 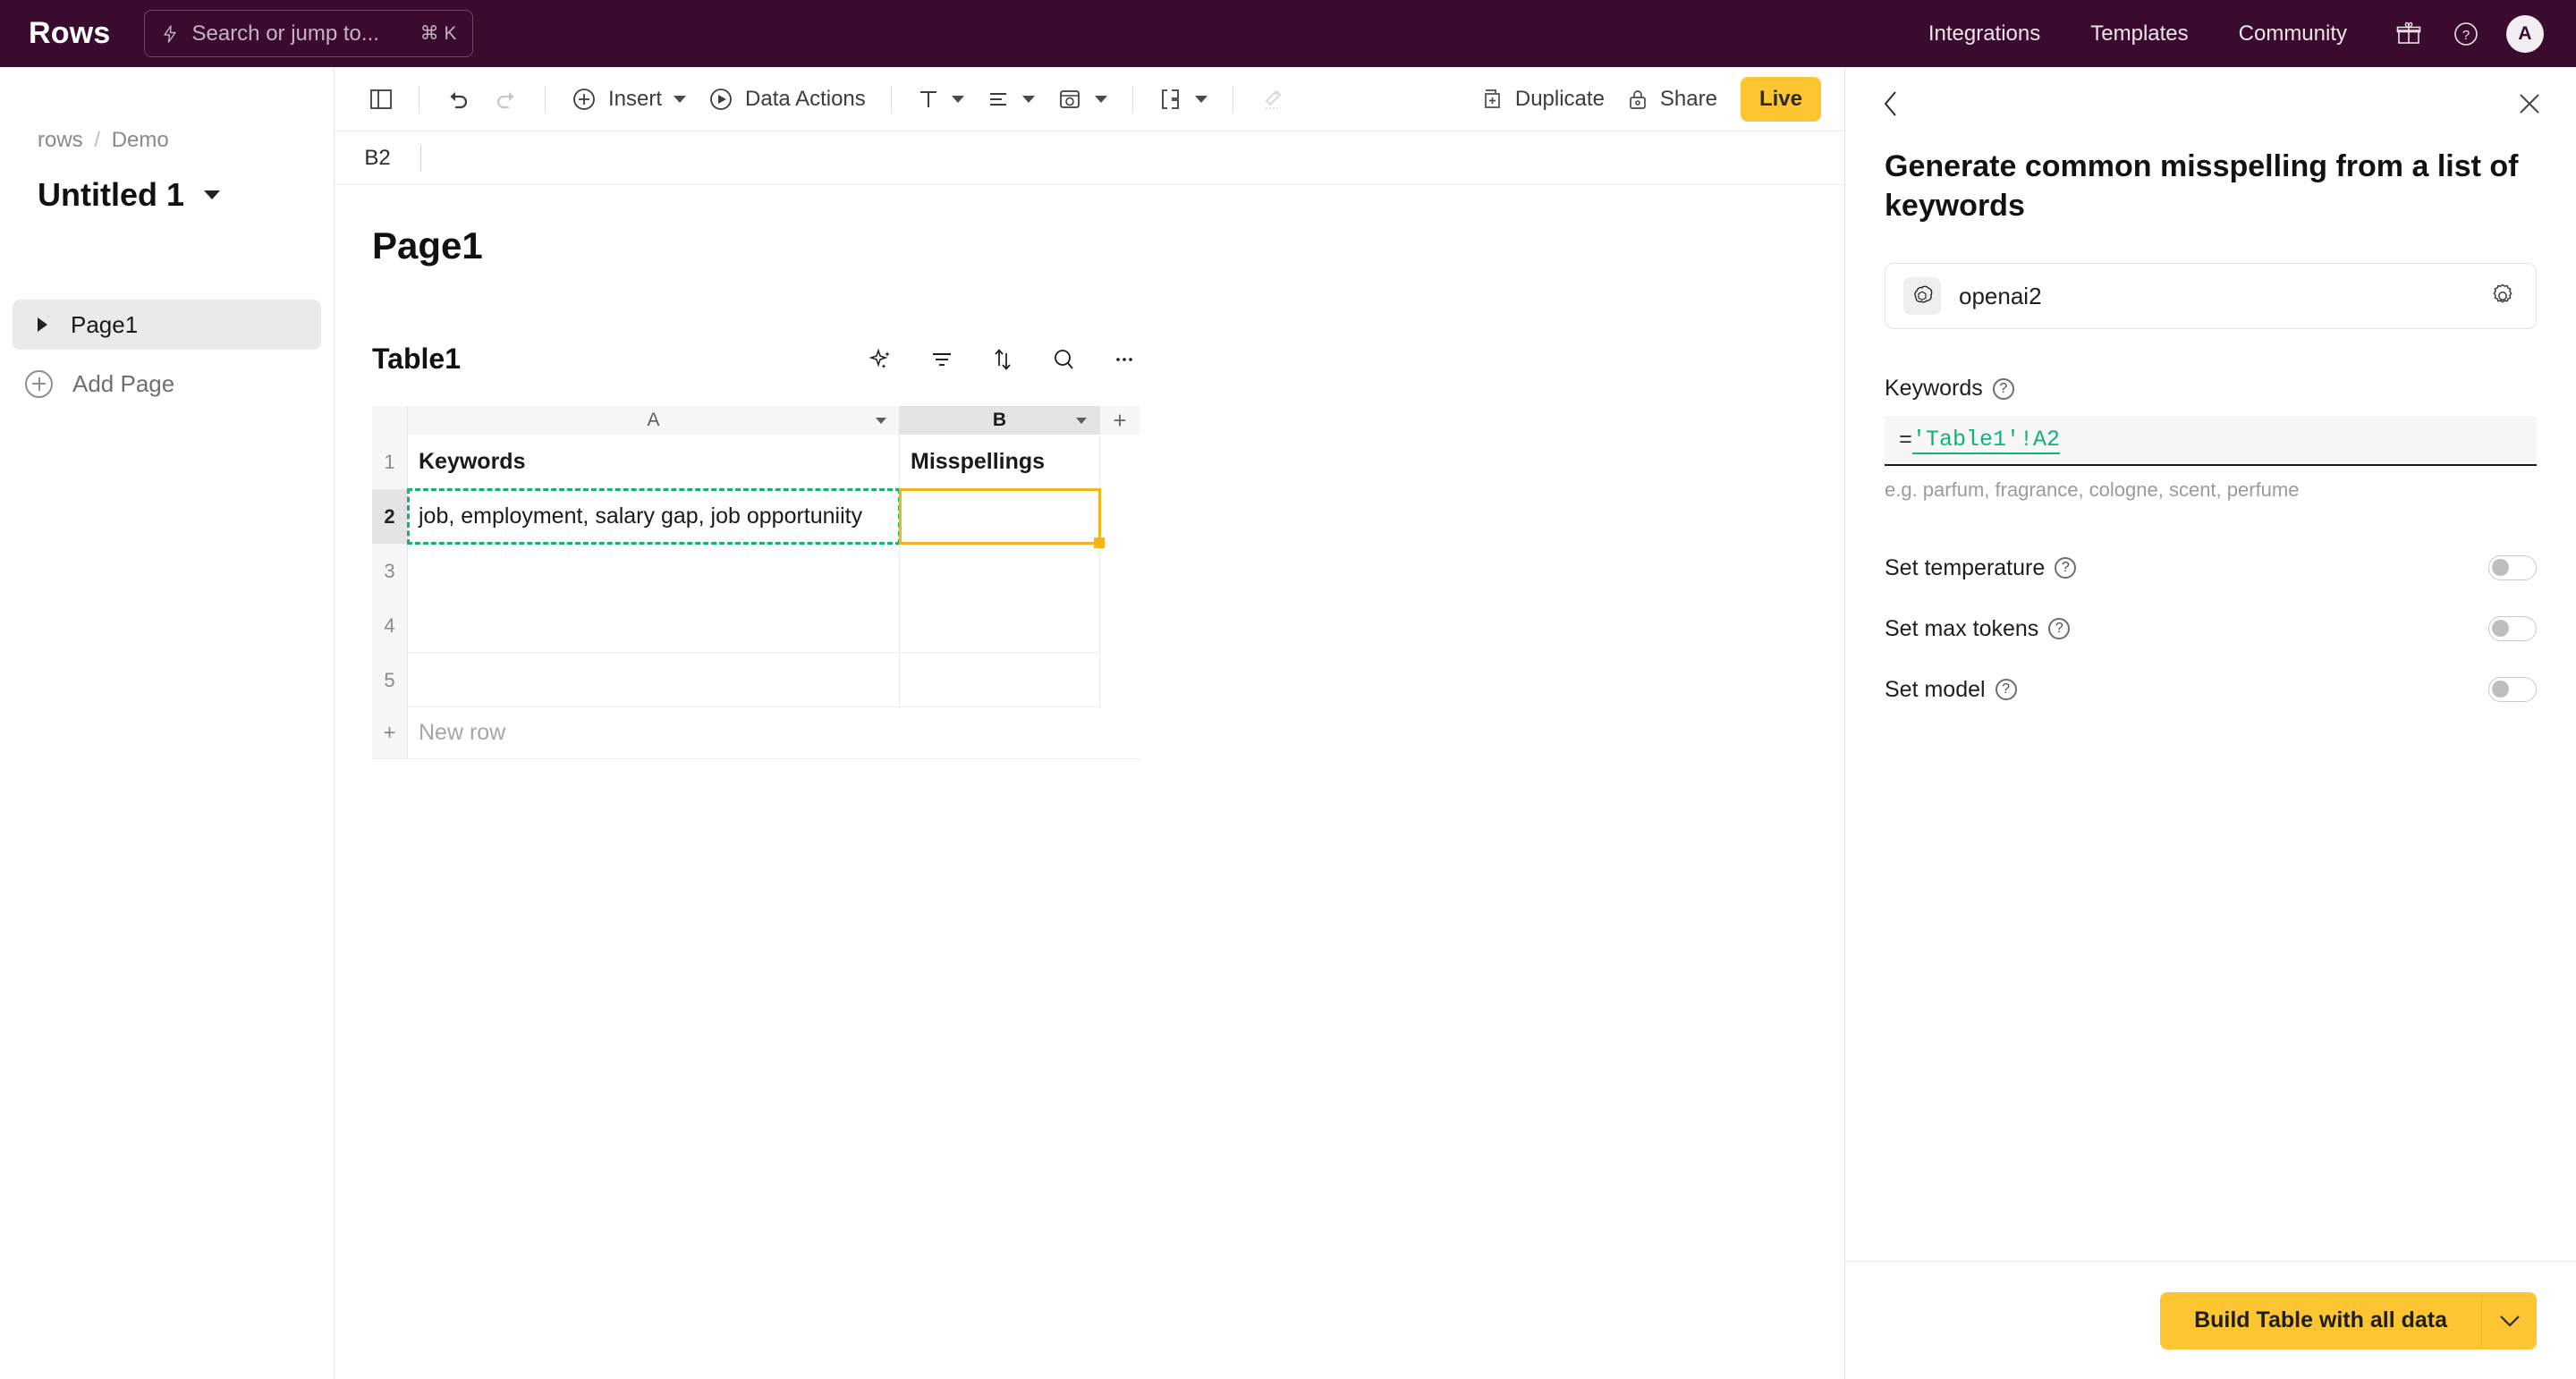 What do you see at coordinates (1000, 420) in the screenshot?
I see `column-header-b: B` at bounding box center [1000, 420].